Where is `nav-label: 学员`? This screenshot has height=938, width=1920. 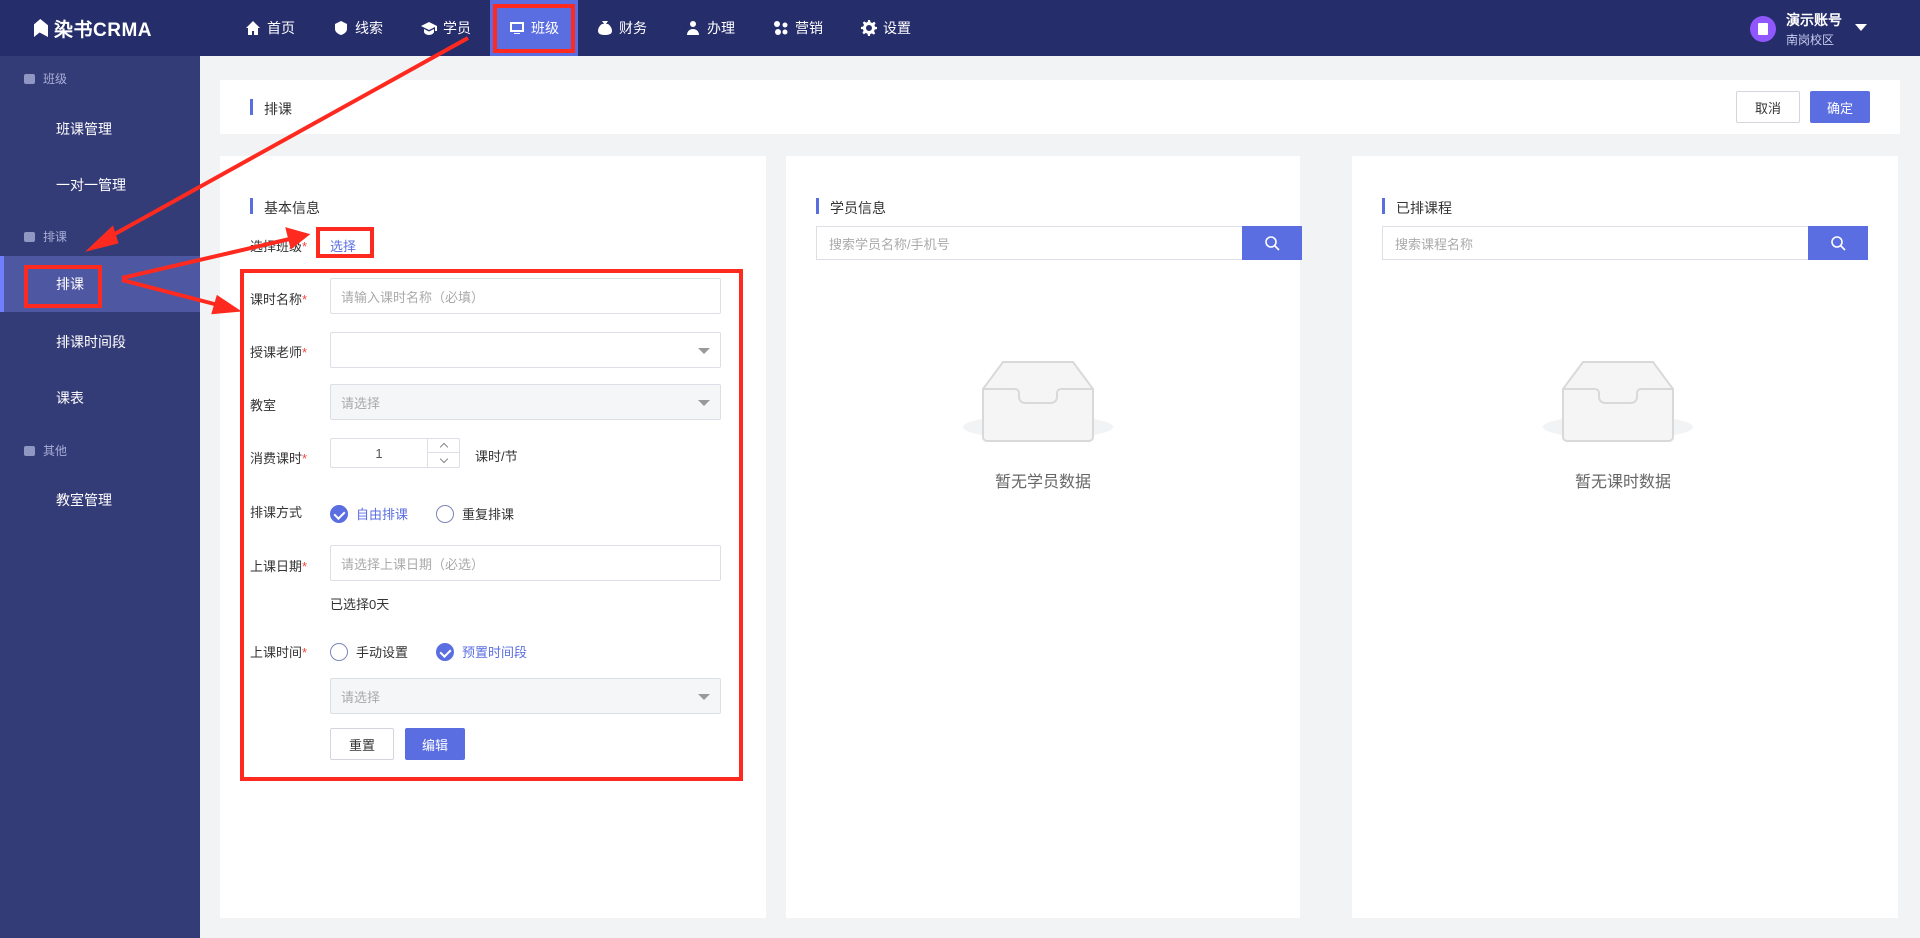
nav-label: 学员 is located at coordinates (457, 28).